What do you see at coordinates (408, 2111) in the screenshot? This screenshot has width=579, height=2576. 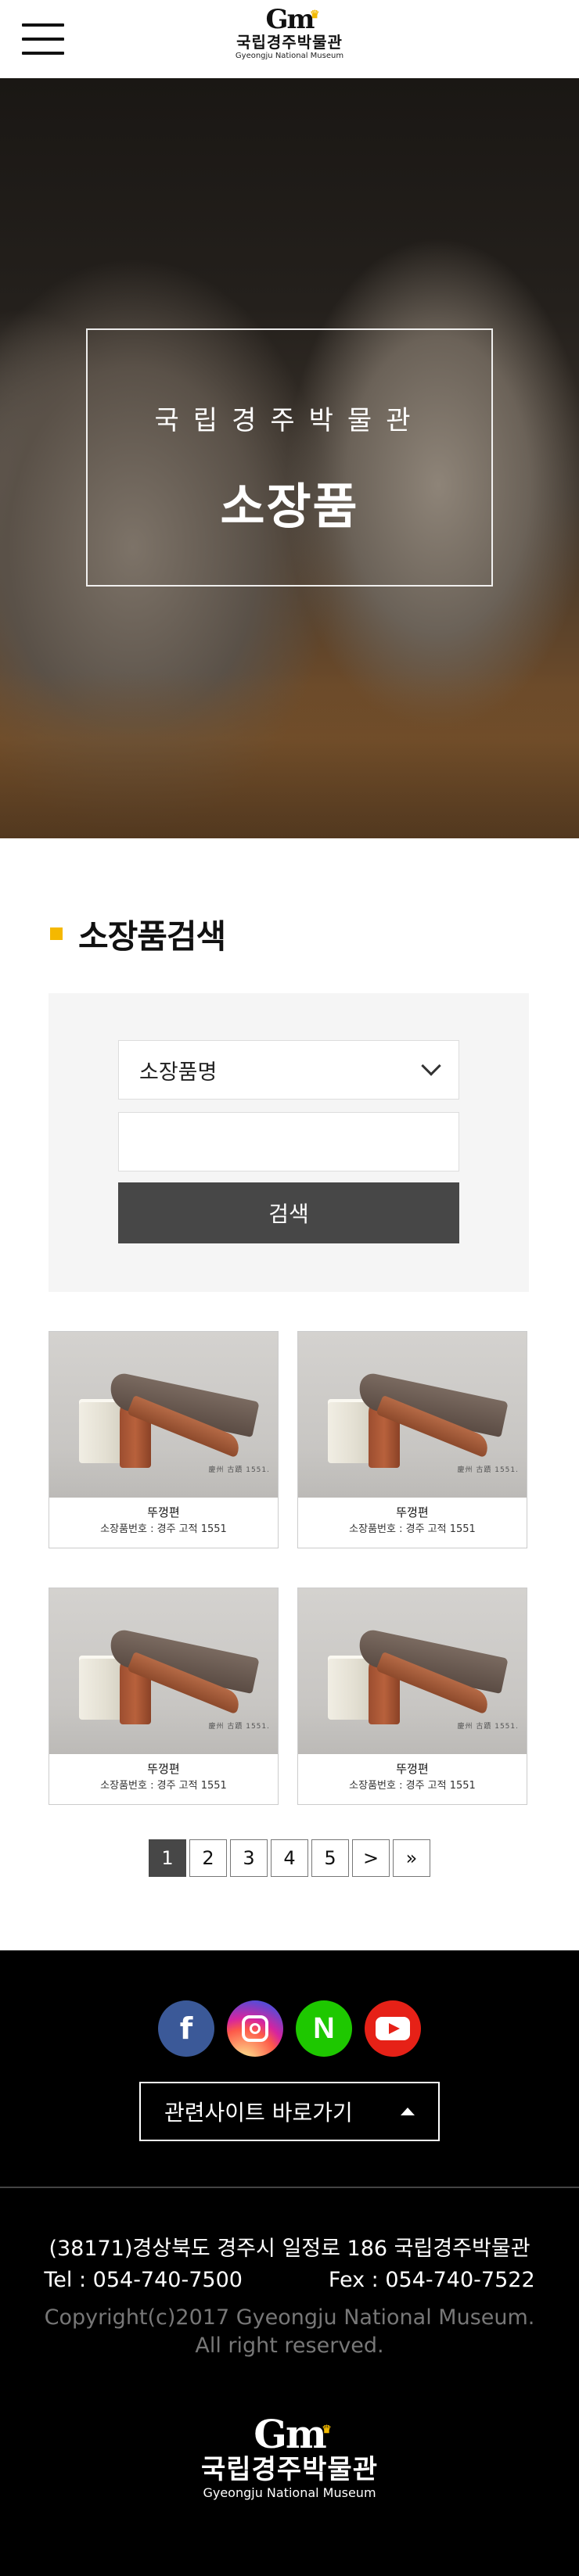 I see `caret-up-icon` at bounding box center [408, 2111].